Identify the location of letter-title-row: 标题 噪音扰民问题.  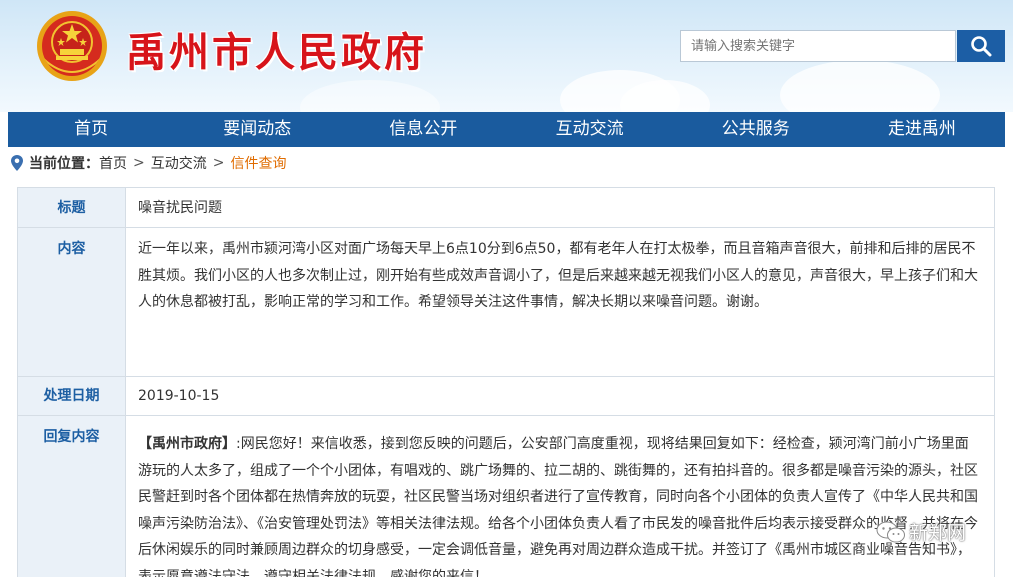
(506, 208).